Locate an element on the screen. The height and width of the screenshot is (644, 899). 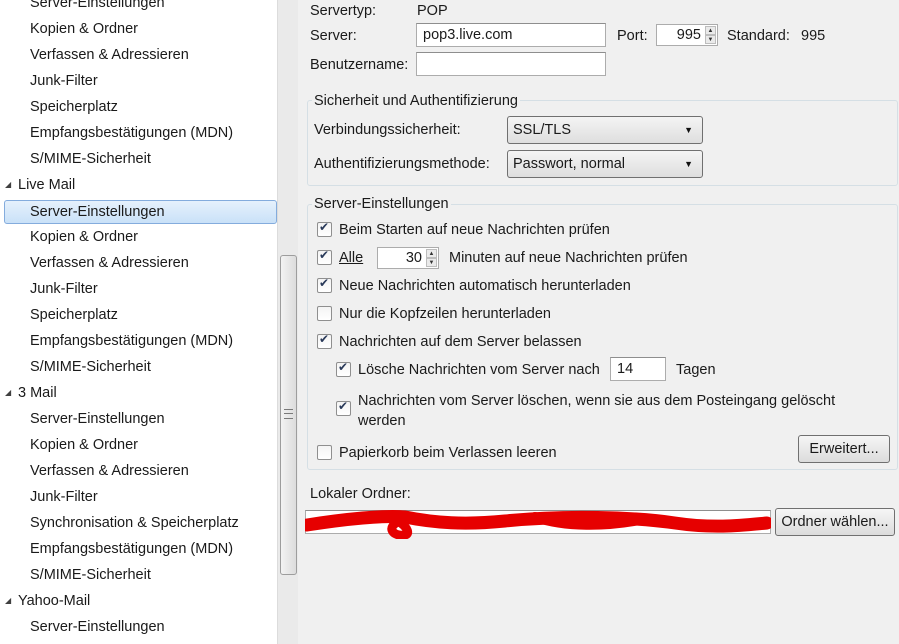
check-every-label: Alle is located at coordinates (351, 258).